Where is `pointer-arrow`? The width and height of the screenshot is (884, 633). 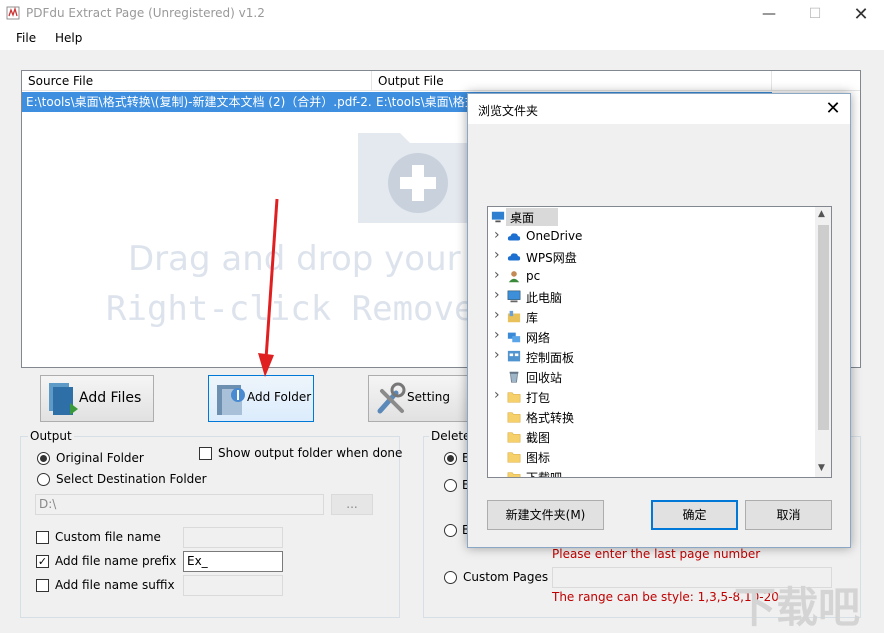 pointer-arrow is located at coordinates (268, 287).